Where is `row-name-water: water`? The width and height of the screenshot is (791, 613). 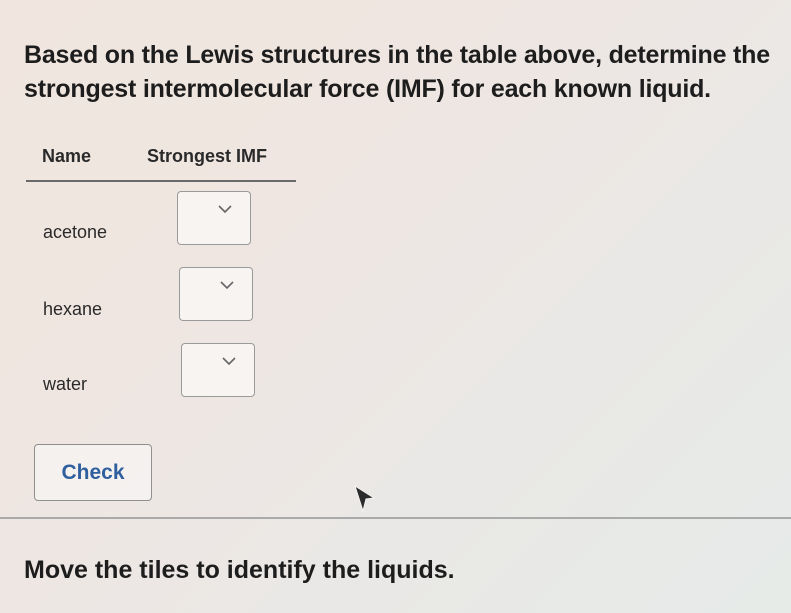 row-name-water: water is located at coordinates (65, 384).